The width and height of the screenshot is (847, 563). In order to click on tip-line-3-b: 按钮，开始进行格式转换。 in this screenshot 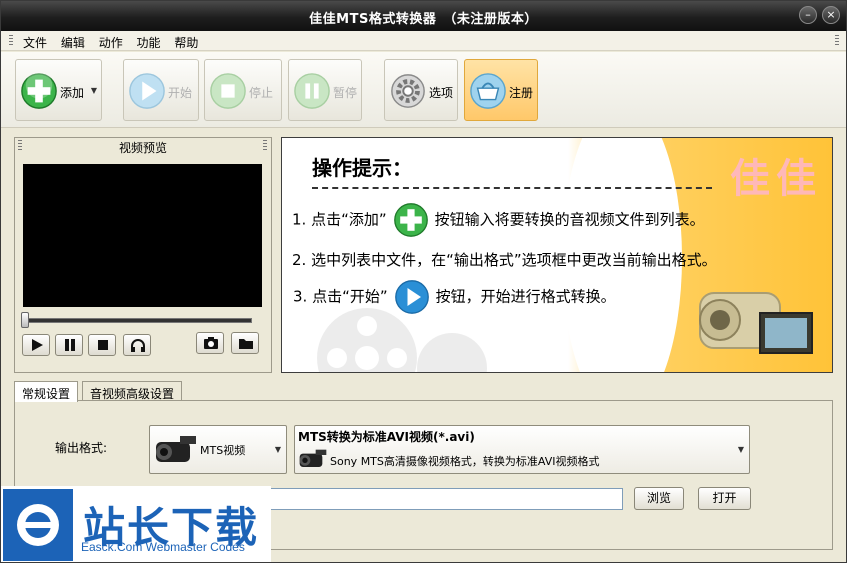, I will do `click(525, 296)`.